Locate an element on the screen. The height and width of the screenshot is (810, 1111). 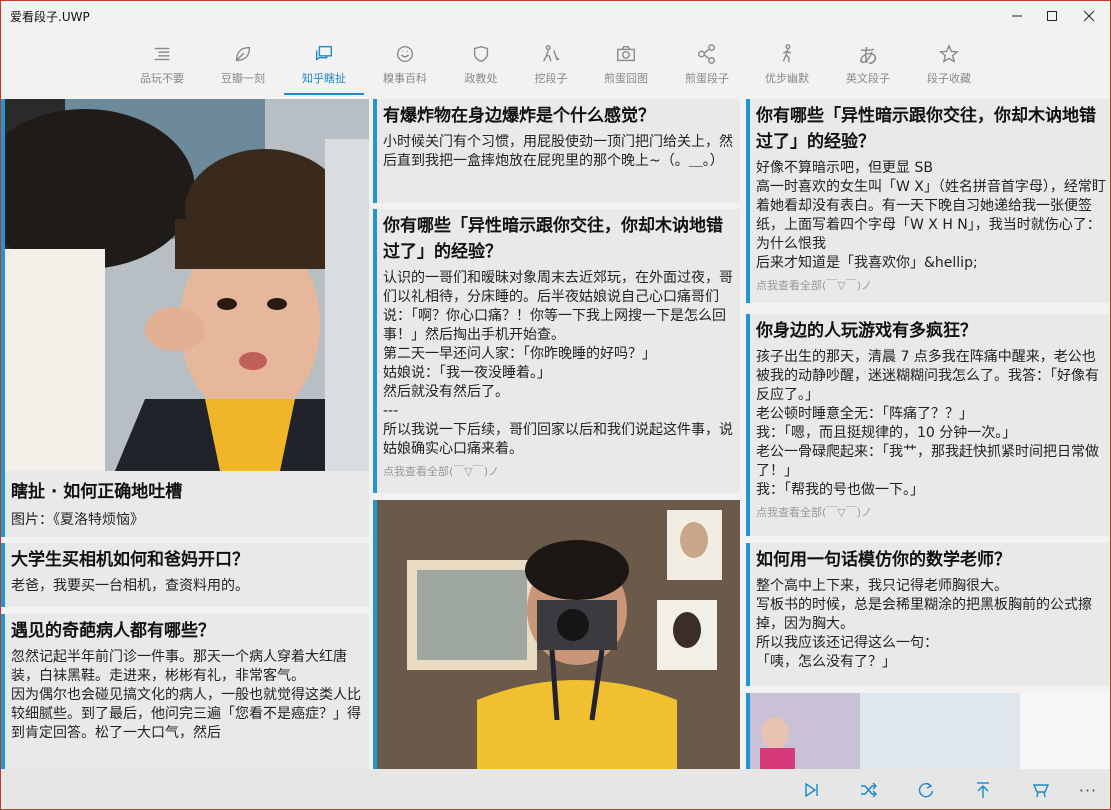
tab-label: 豆瓣一刻 is located at coordinates (243, 78).